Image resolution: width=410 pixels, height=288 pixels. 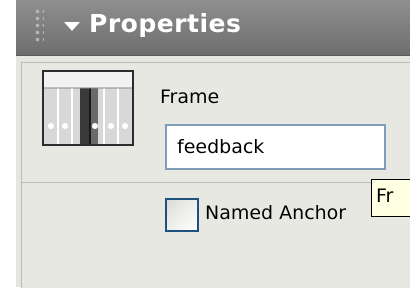 I want to click on drag-grip-icon, so click(x=39, y=26).